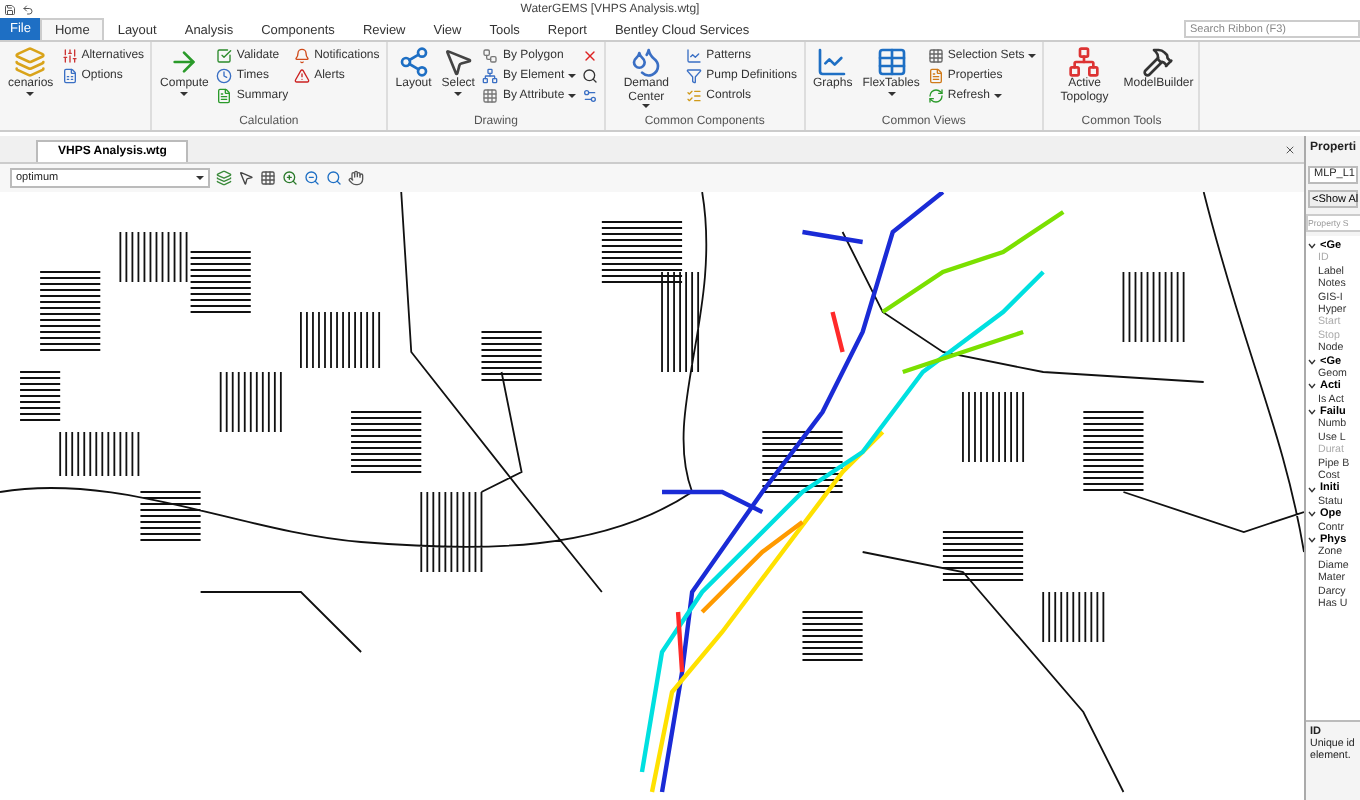  Describe the element at coordinates (334, 178) in the screenshot. I see `zoom-icon` at that location.